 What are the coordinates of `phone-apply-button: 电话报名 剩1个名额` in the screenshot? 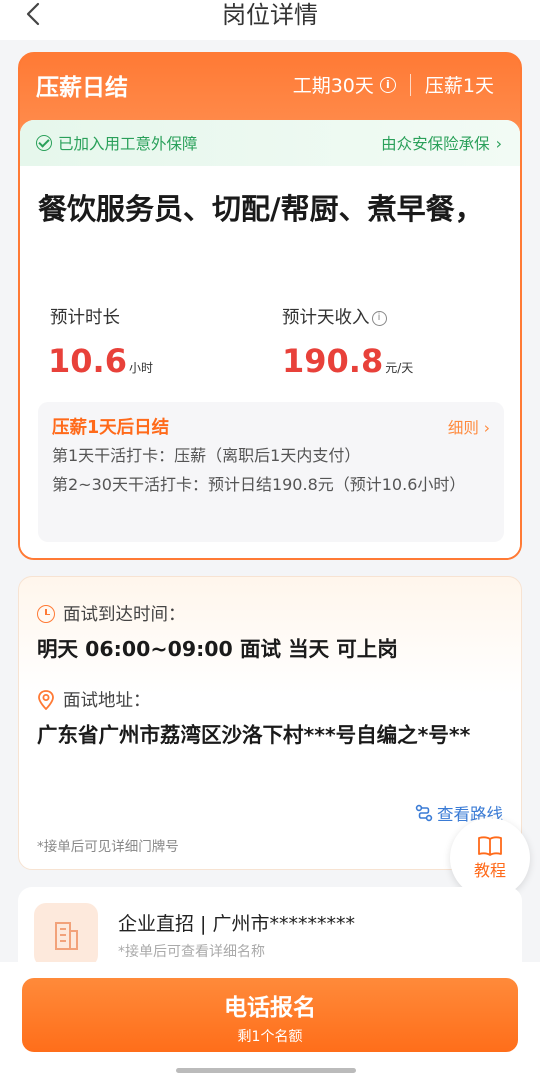 It's located at (270, 1015).